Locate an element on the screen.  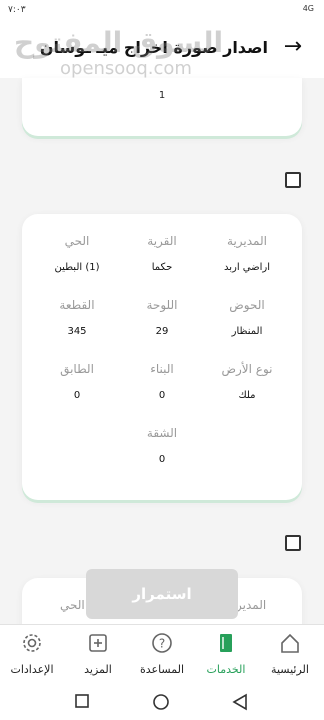
home-icon is located at coordinates (290, 643).